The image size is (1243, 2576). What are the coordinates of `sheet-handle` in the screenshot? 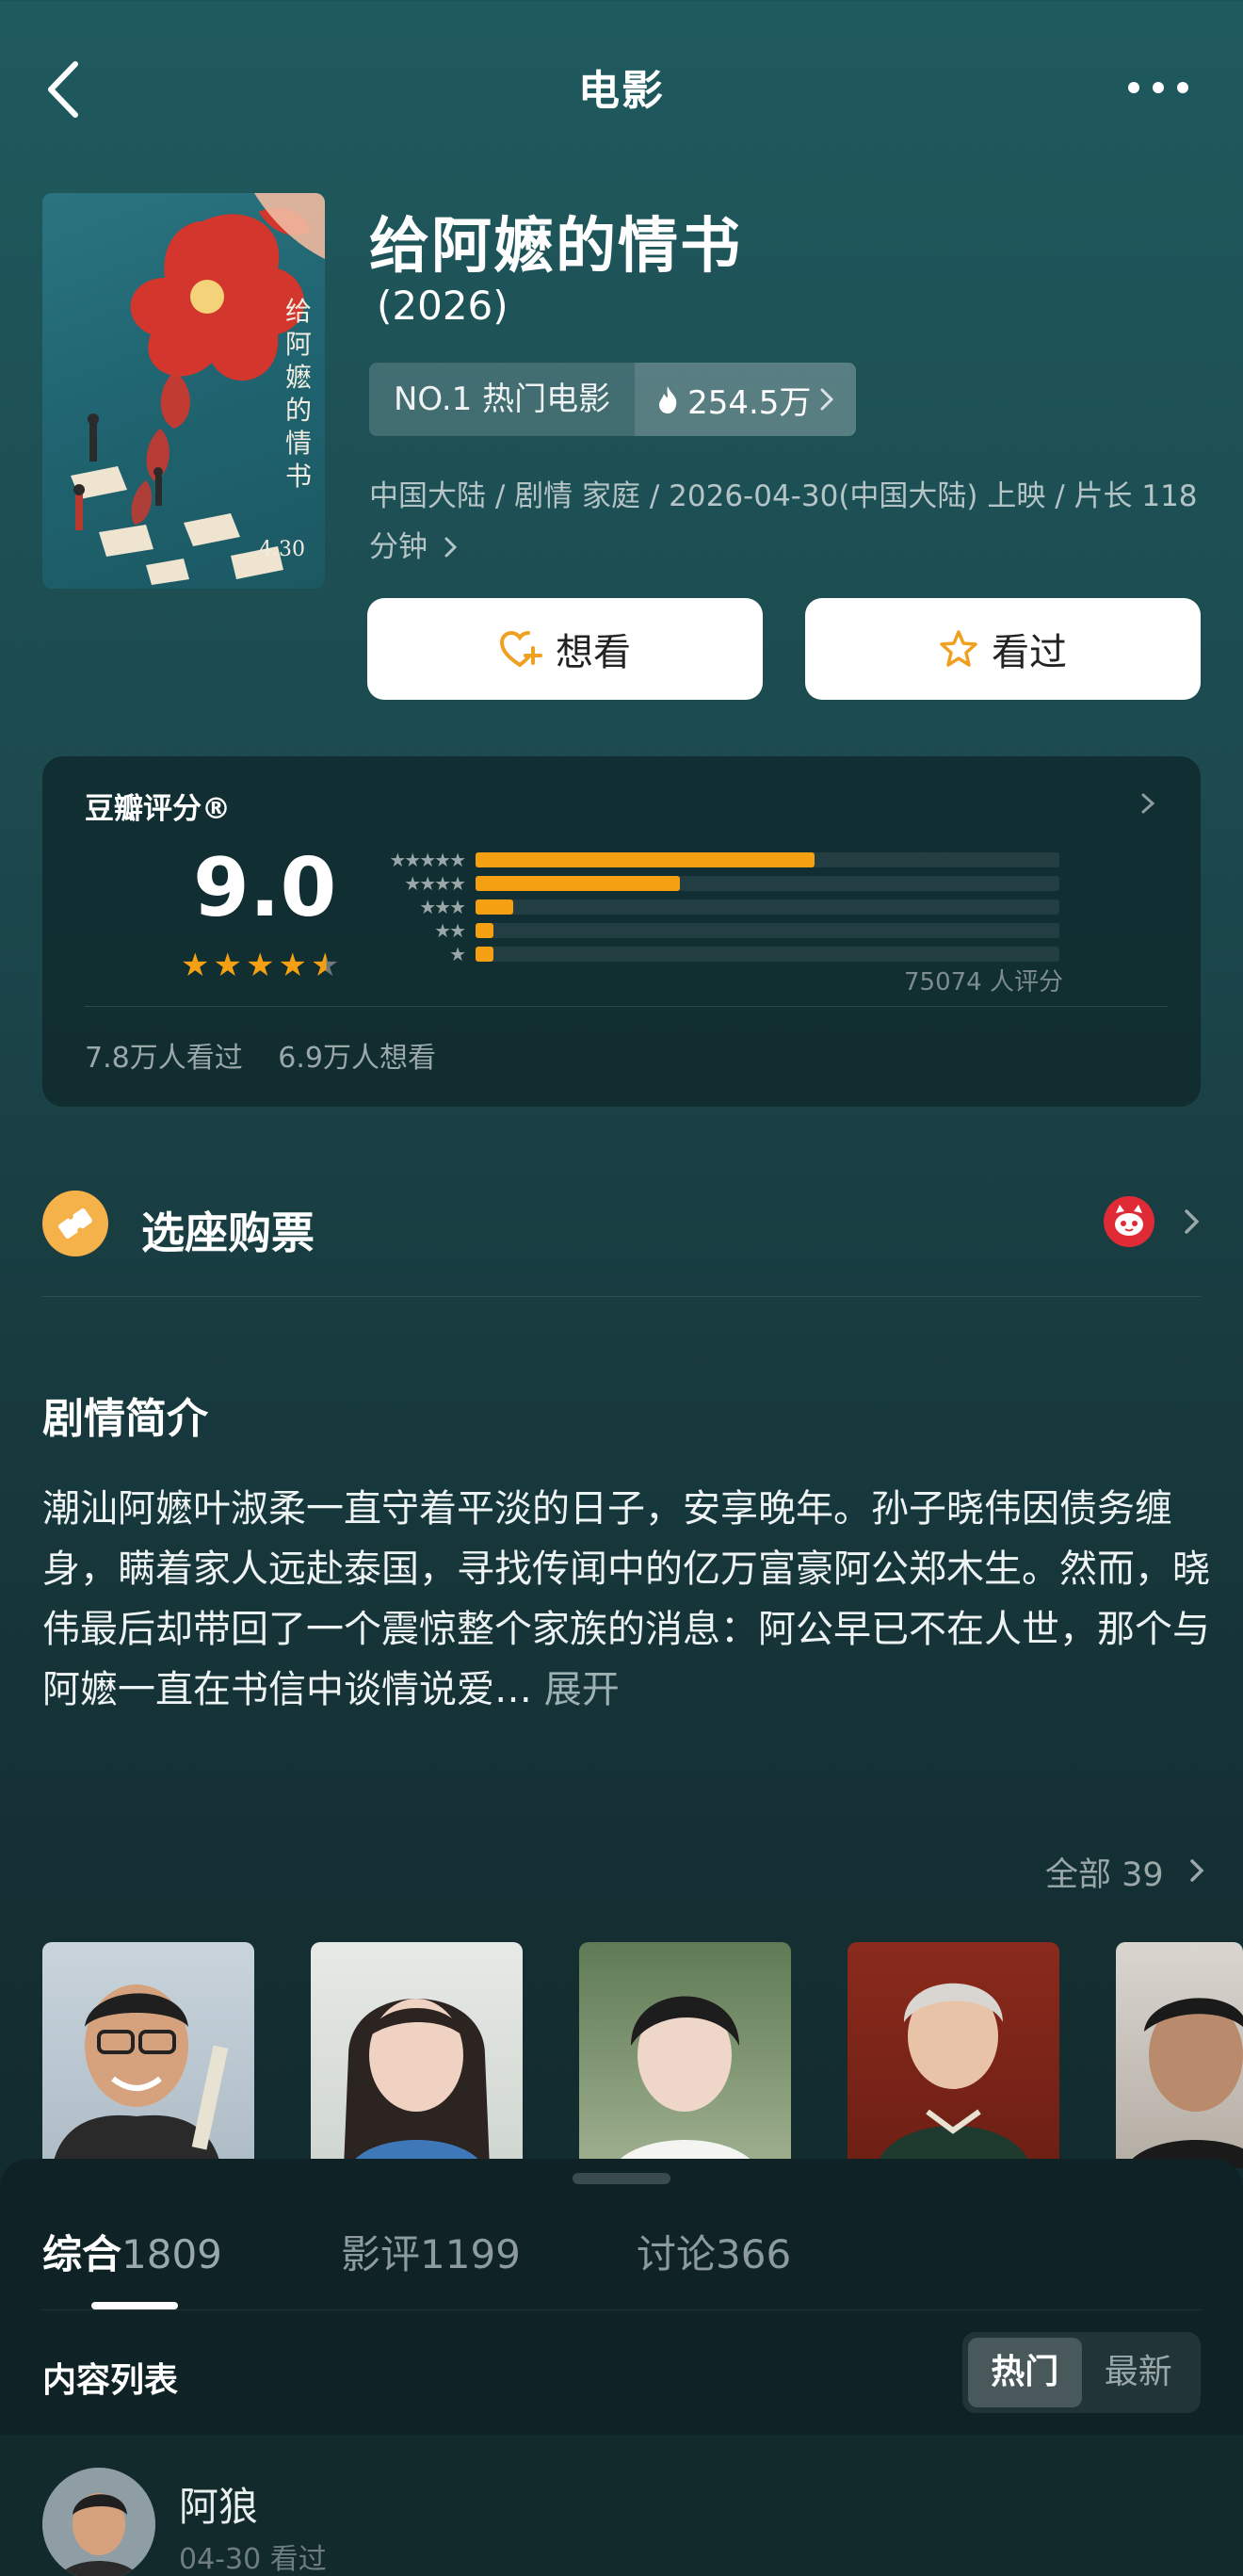 It's located at (622, 2178).